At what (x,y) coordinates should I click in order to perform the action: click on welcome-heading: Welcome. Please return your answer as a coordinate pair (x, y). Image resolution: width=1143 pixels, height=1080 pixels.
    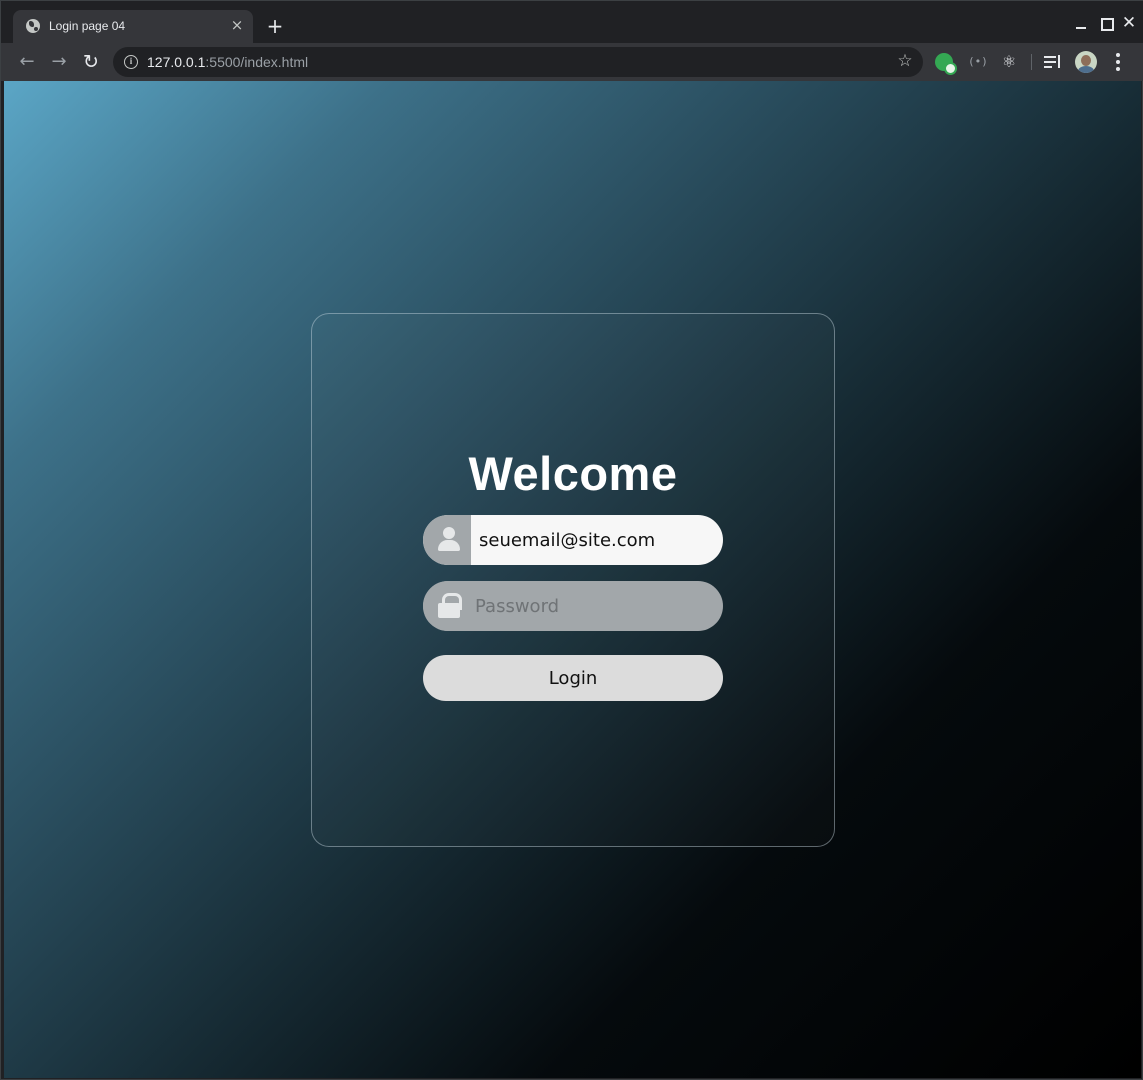
    Looking at the image, I should click on (573, 473).